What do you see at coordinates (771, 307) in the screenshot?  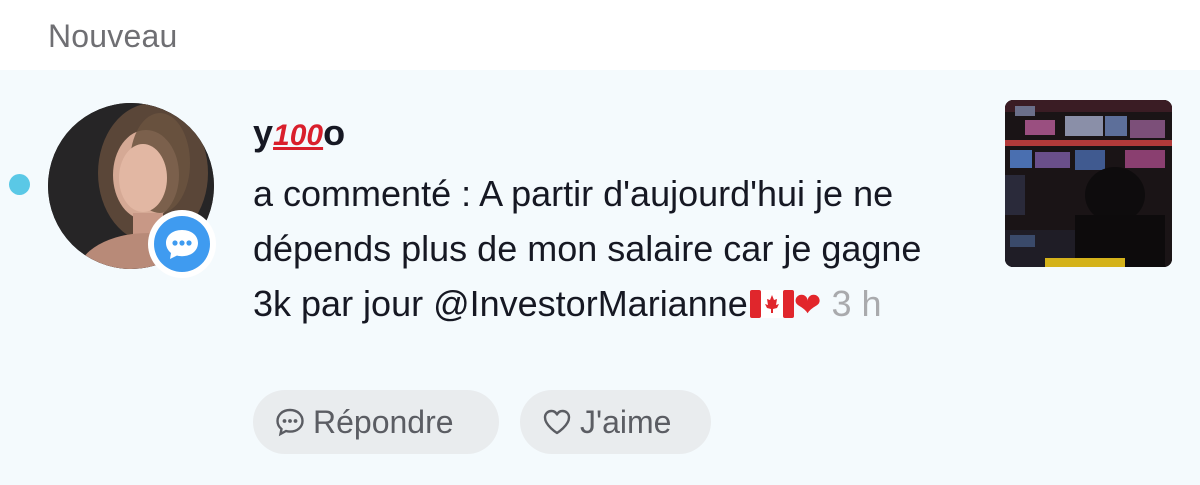 I see `canada-flag-icon` at bounding box center [771, 307].